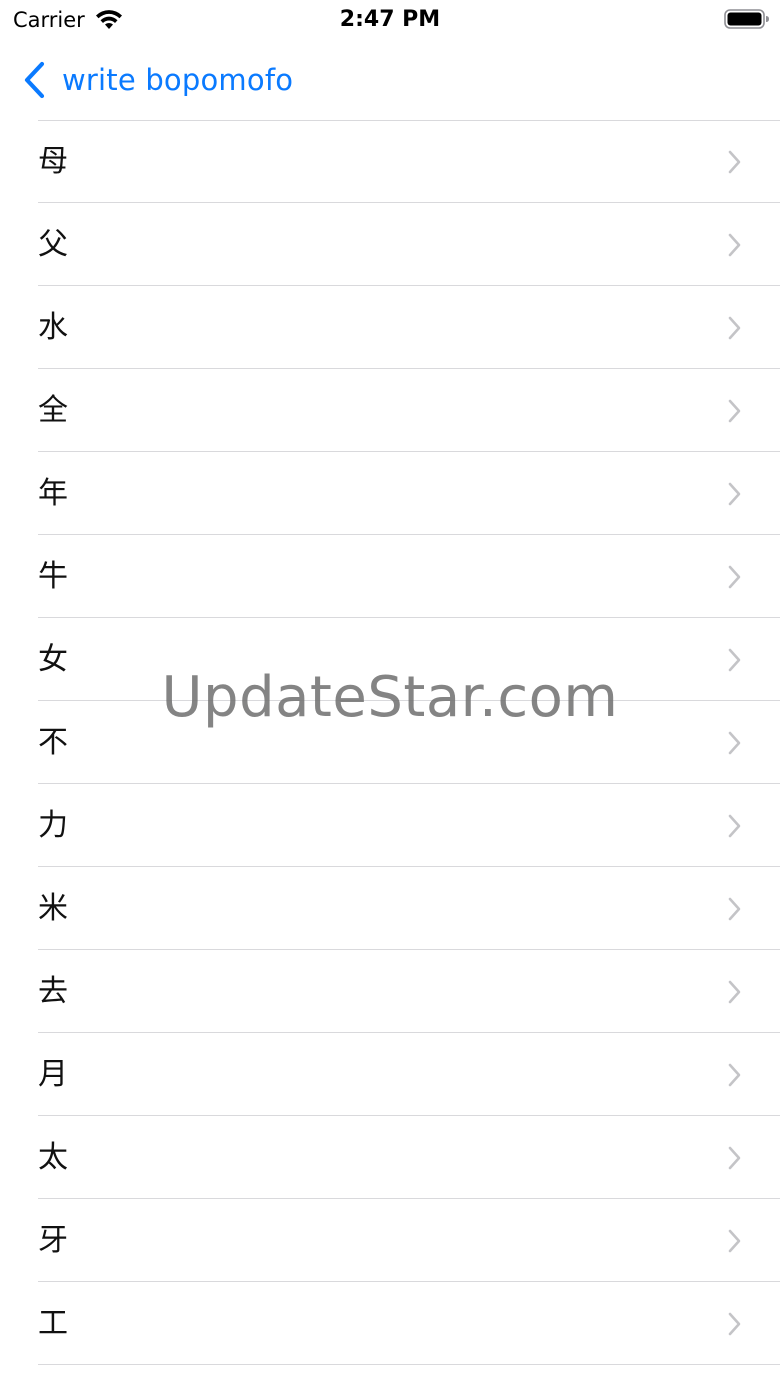  Describe the element at coordinates (53, 493) in the screenshot. I see `list-item-label: 年` at that location.